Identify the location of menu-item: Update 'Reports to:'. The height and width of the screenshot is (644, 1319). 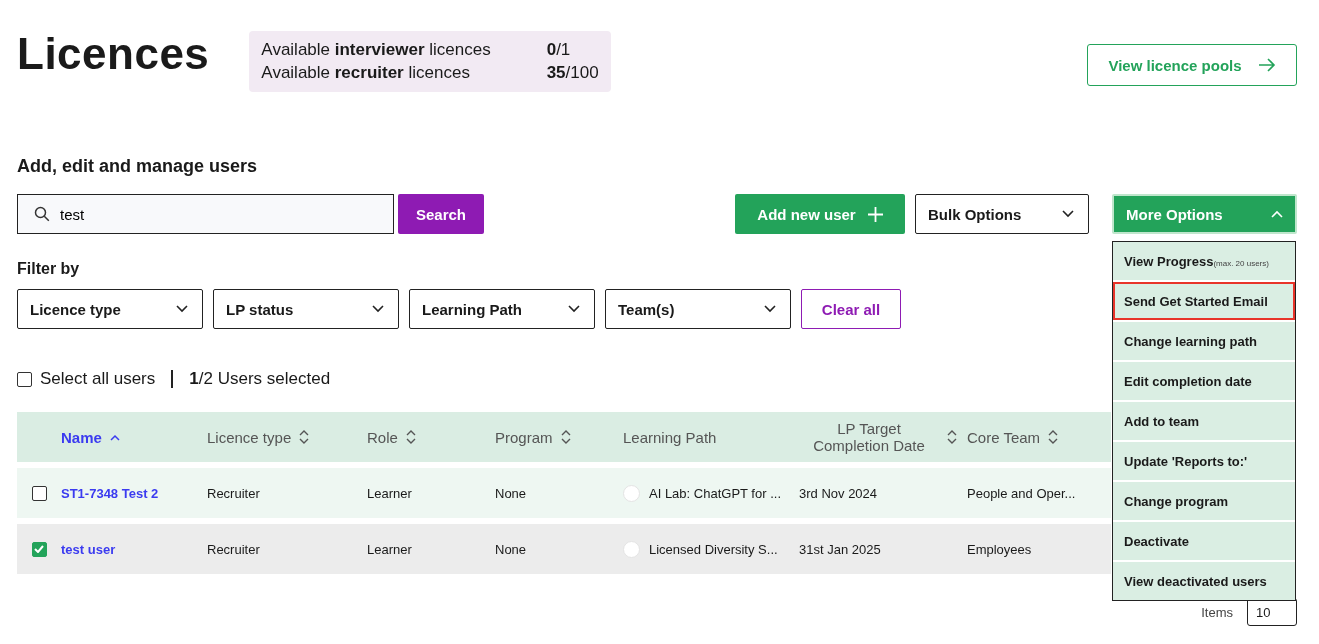
(1204, 461).